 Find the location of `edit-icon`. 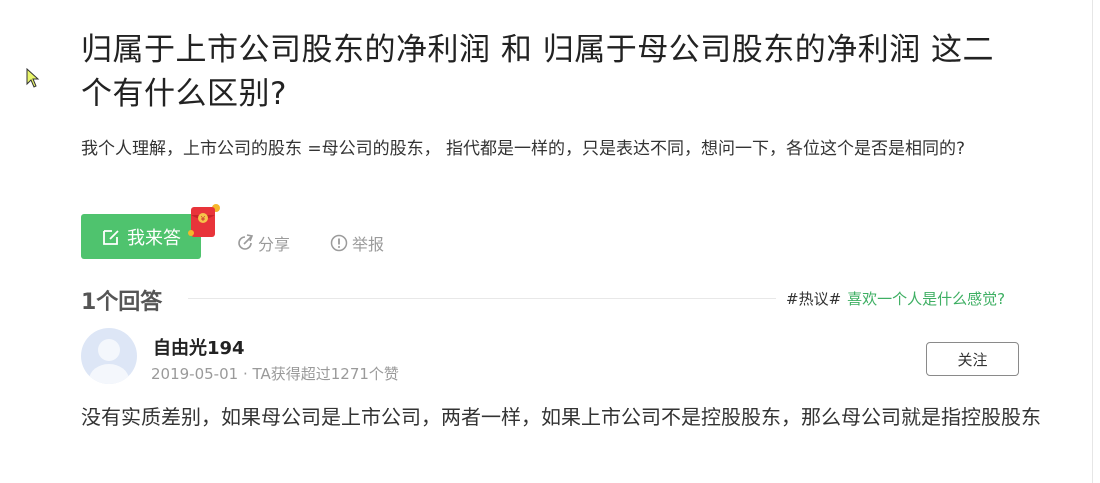

edit-icon is located at coordinates (111, 237).